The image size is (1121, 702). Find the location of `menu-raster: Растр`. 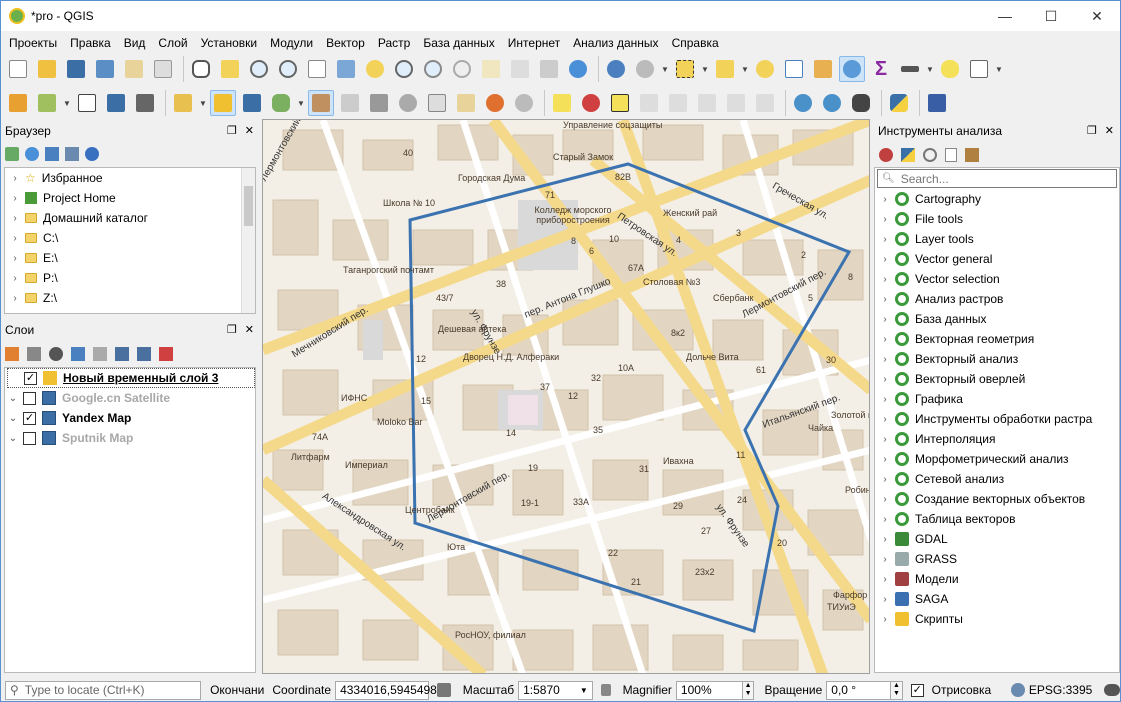

menu-raster: Растр is located at coordinates (394, 43).